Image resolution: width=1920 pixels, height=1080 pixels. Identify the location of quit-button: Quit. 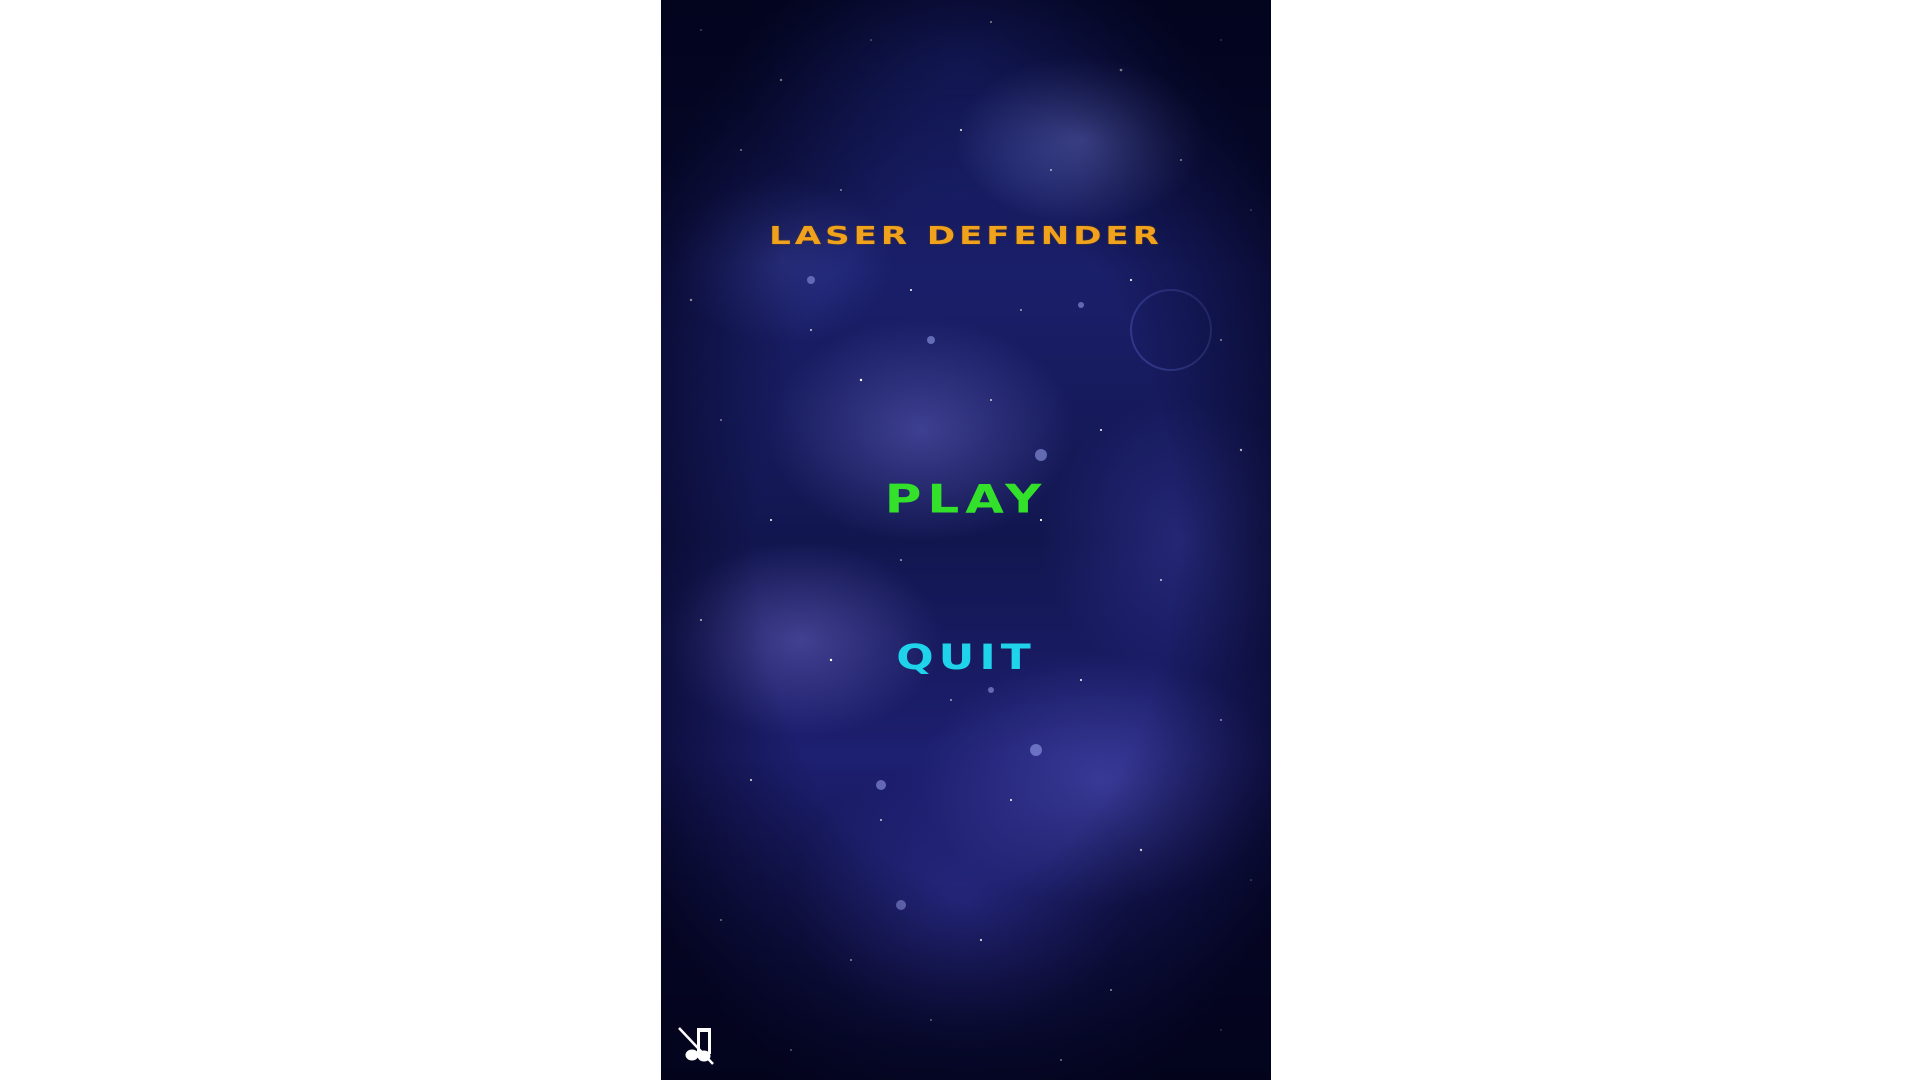
(966, 658).